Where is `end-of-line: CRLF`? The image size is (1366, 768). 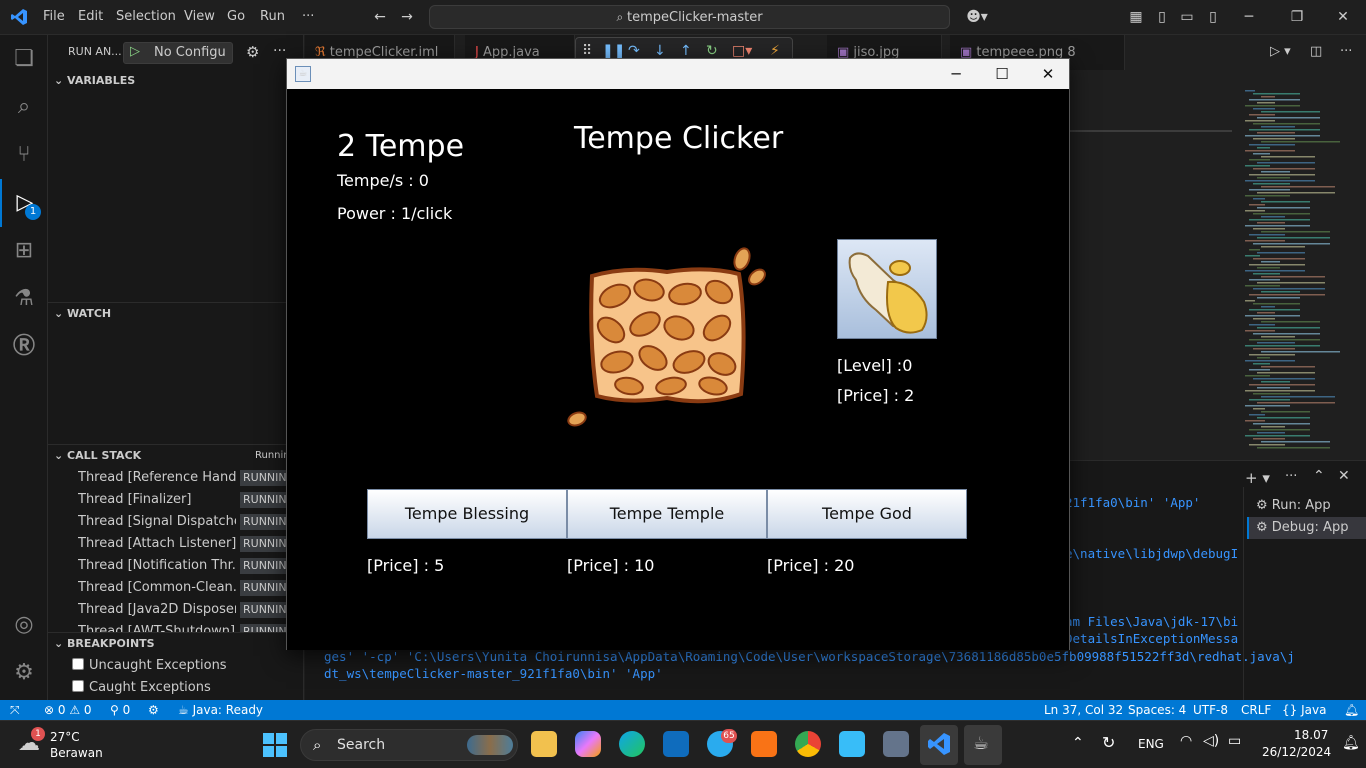
end-of-line: CRLF is located at coordinates (1256, 710).